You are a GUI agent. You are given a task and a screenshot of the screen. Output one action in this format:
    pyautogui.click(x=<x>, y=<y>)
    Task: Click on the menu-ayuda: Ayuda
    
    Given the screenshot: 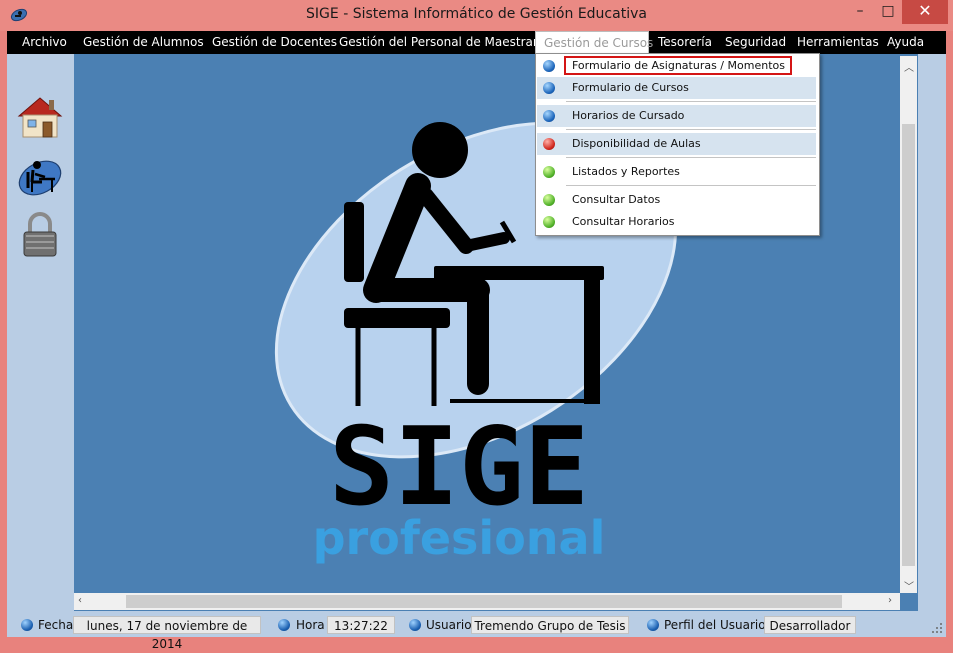 What is the action you would take?
    pyautogui.click(x=912, y=42)
    